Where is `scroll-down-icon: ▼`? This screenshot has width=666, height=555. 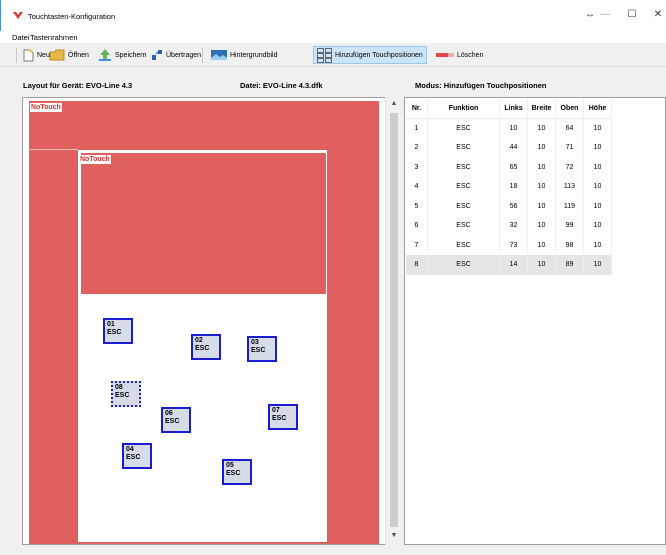
scroll-down-icon: ▼ is located at coordinates (394, 536).